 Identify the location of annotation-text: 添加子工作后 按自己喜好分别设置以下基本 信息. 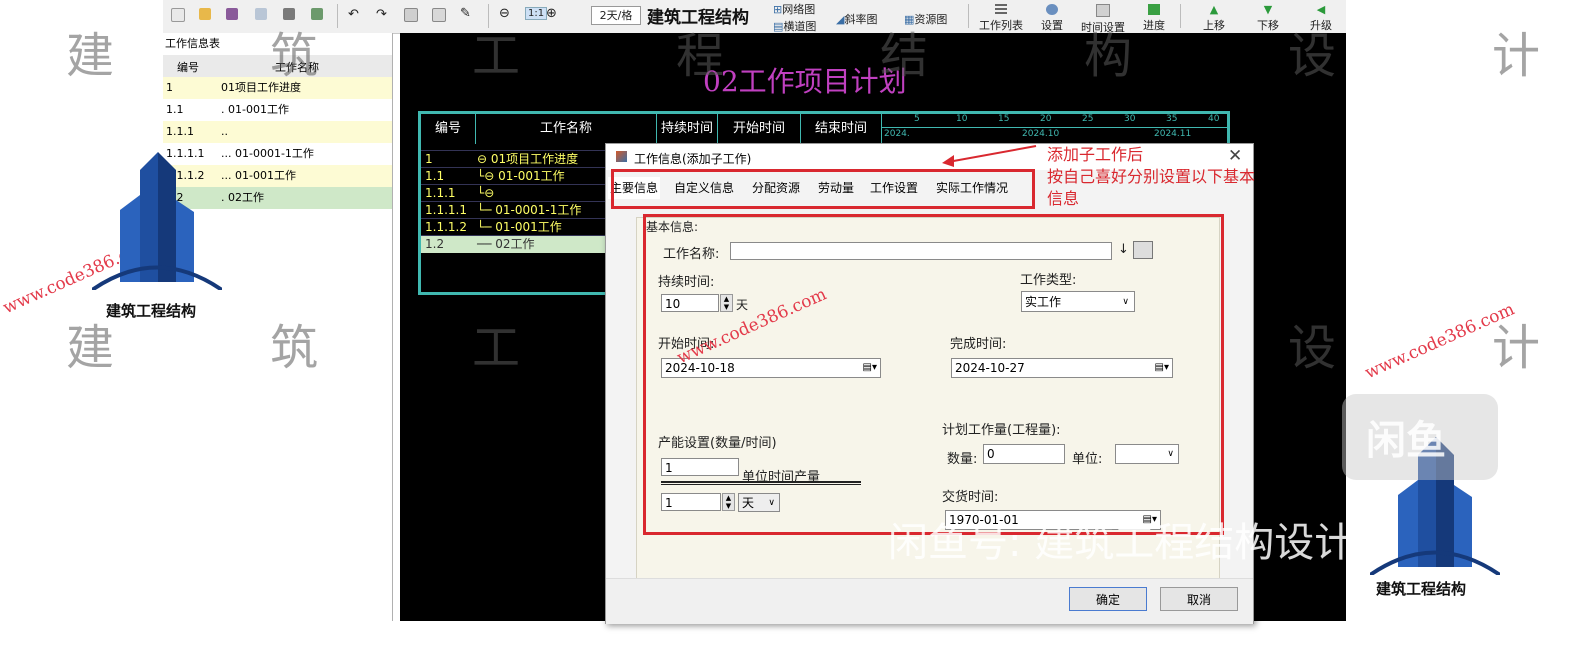
(1151, 177).